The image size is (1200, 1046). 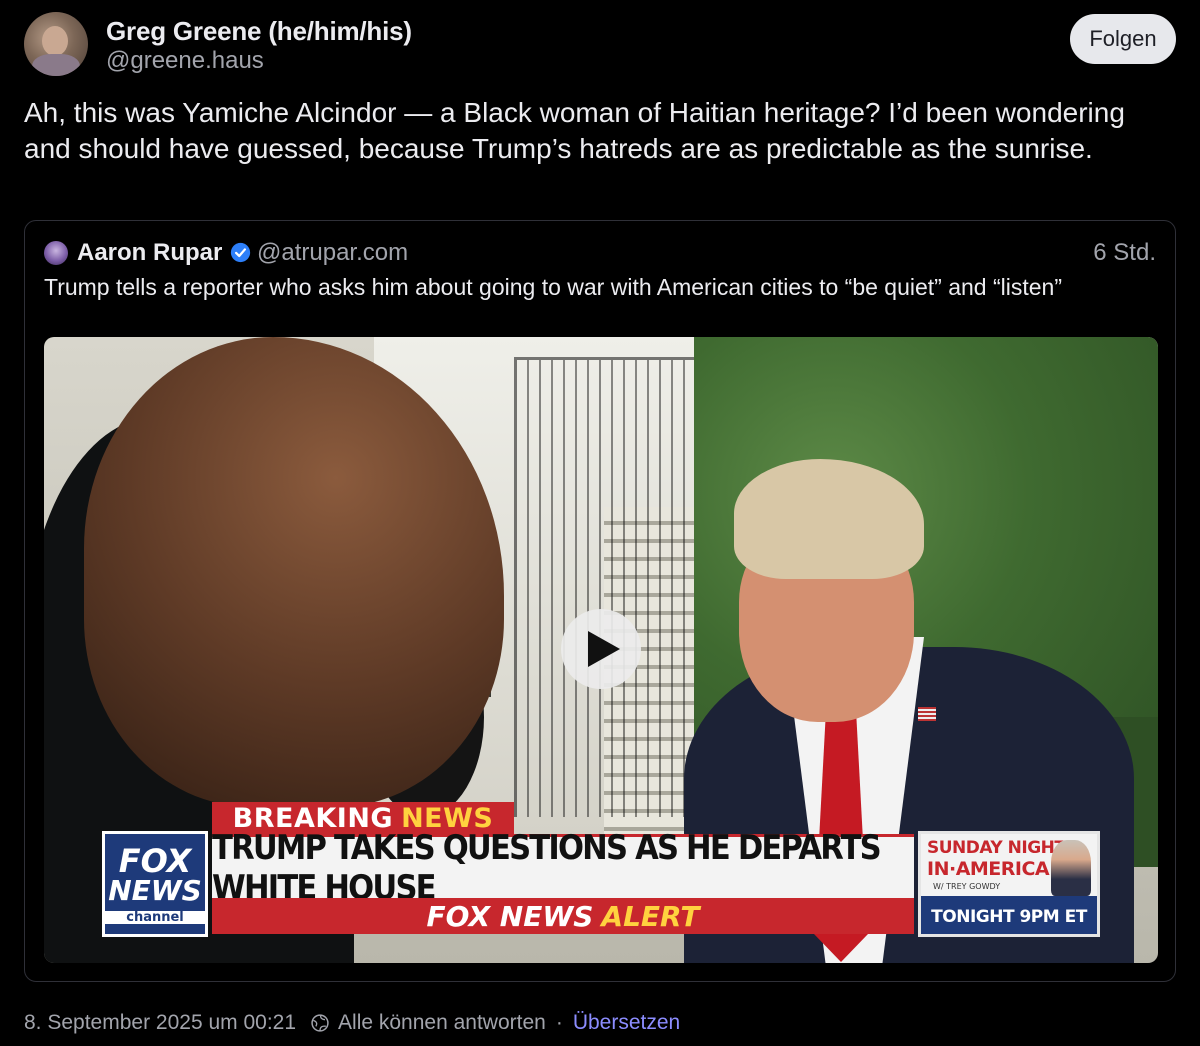 What do you see at coordinates (442, 1023) in the screenshot?
I see `reply-setting: Alle können antworten` at bounding box center [442, 1023].